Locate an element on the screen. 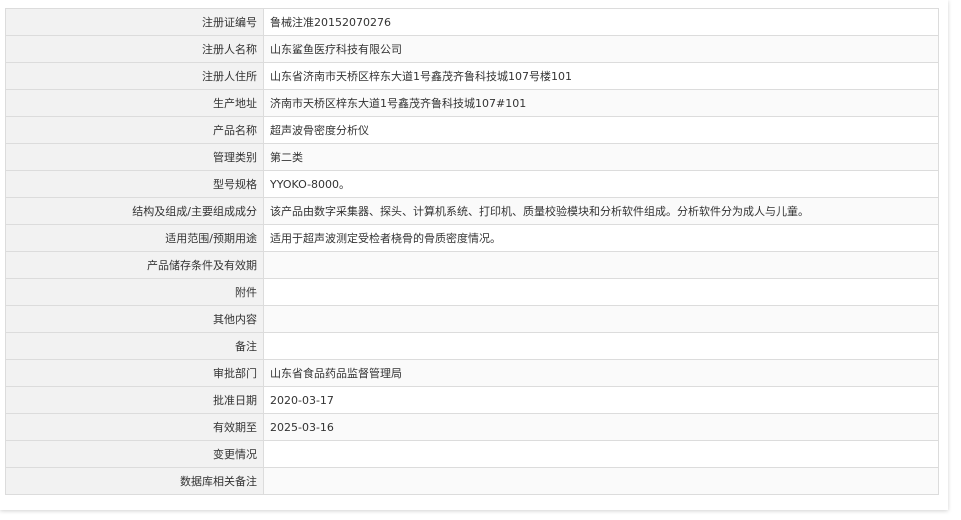 This screenshot has height=520, width=961. registrant-name-label: 注册人名称 is located at coordinates (134, 49).